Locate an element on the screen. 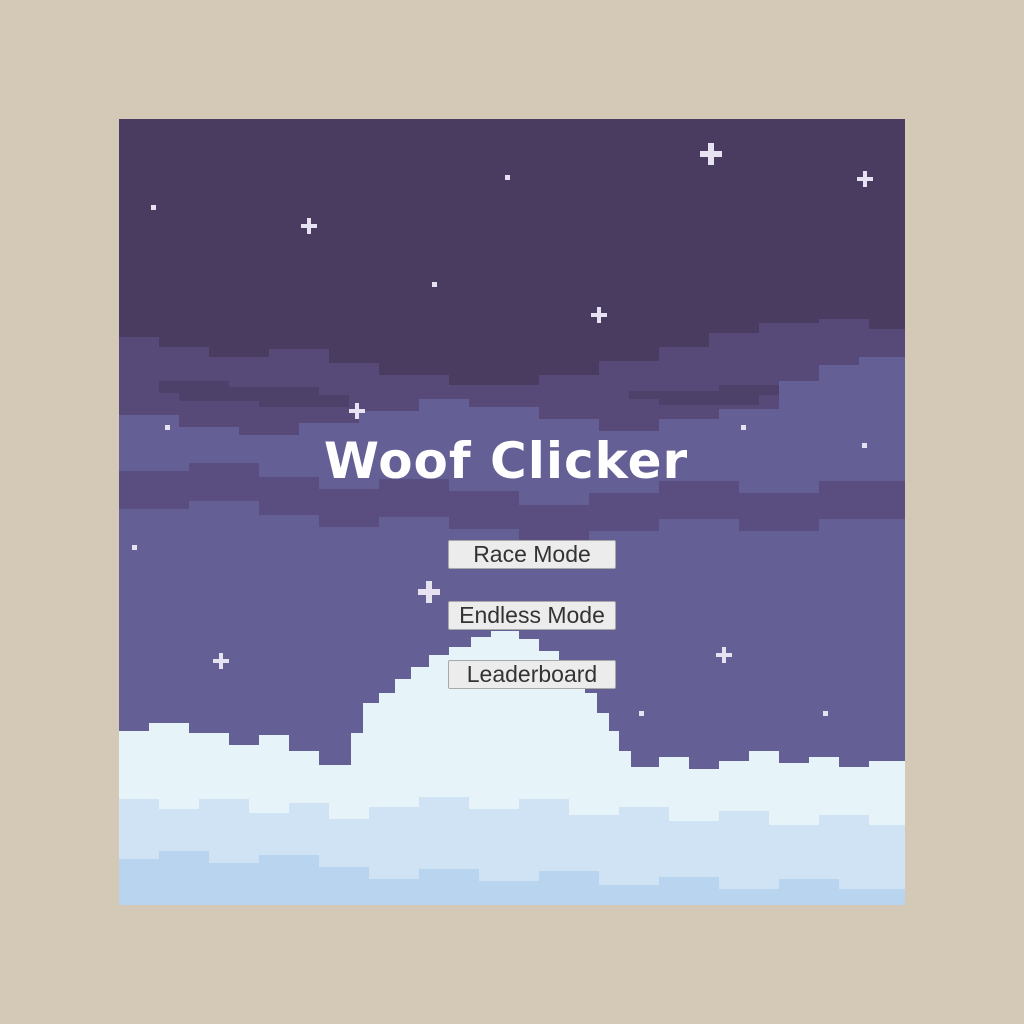 This screenshot has height=1024, width=1024. race-mode-button: Race Mode is located at coordinates (532, 554).